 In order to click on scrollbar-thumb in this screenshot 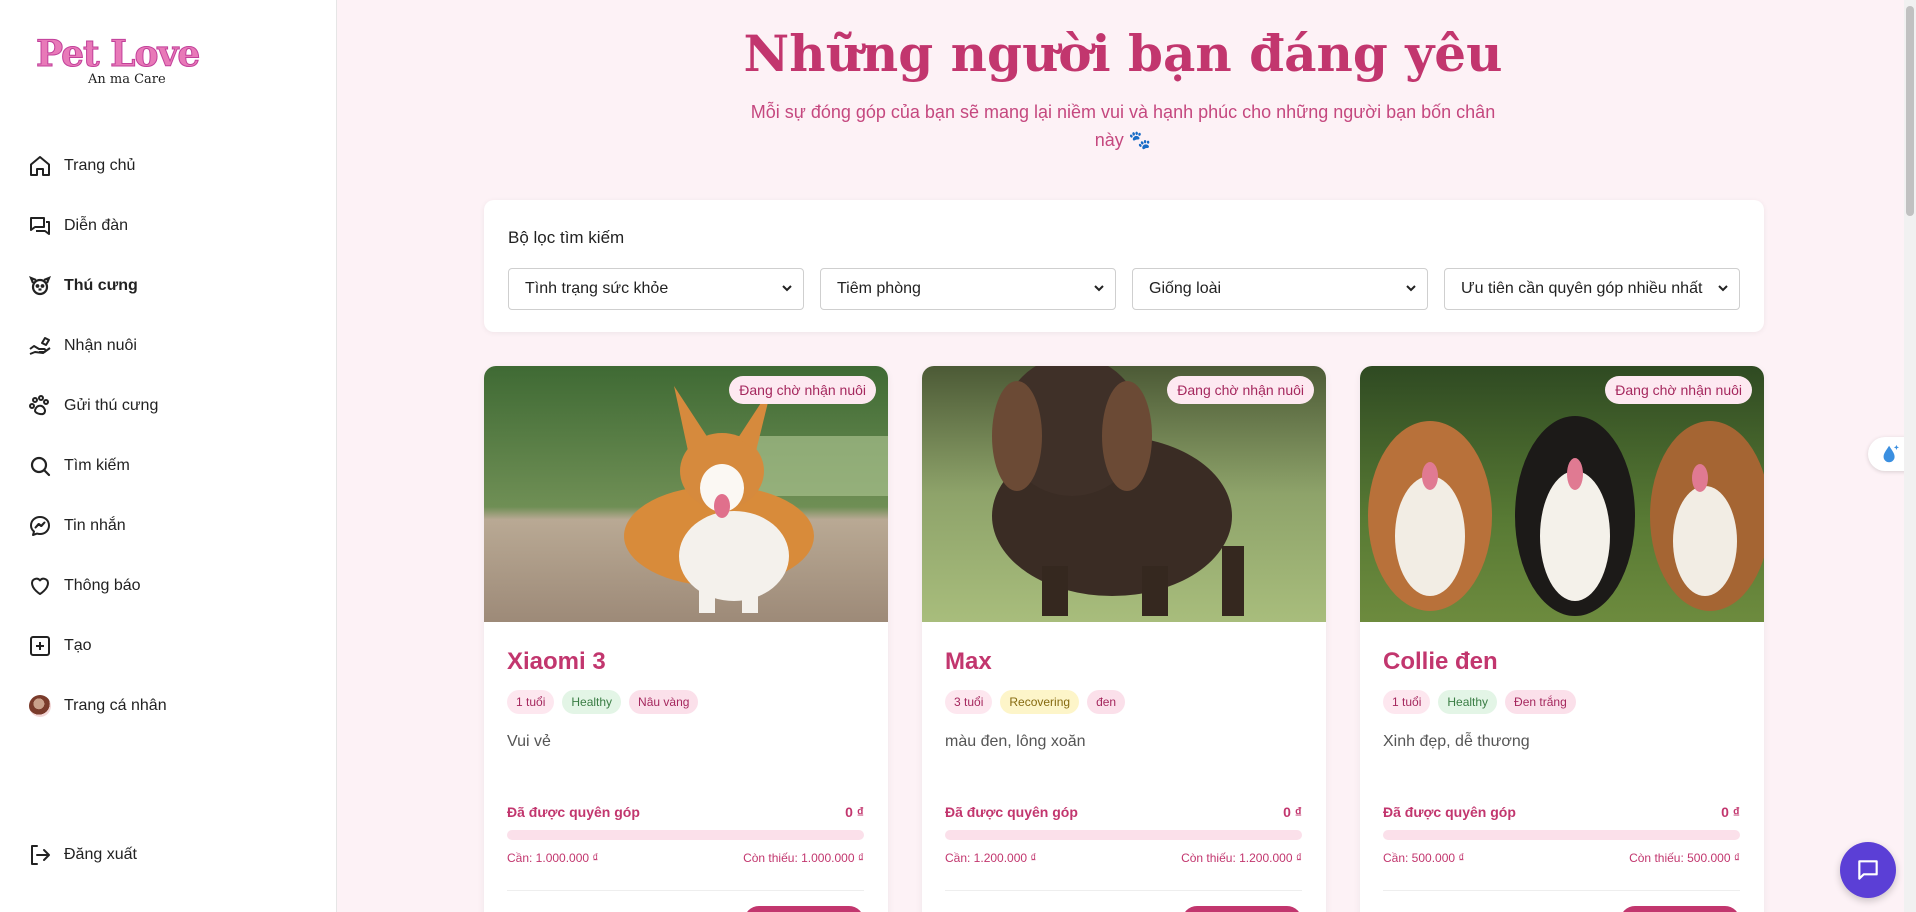, I will do `click(1910, 111)`.